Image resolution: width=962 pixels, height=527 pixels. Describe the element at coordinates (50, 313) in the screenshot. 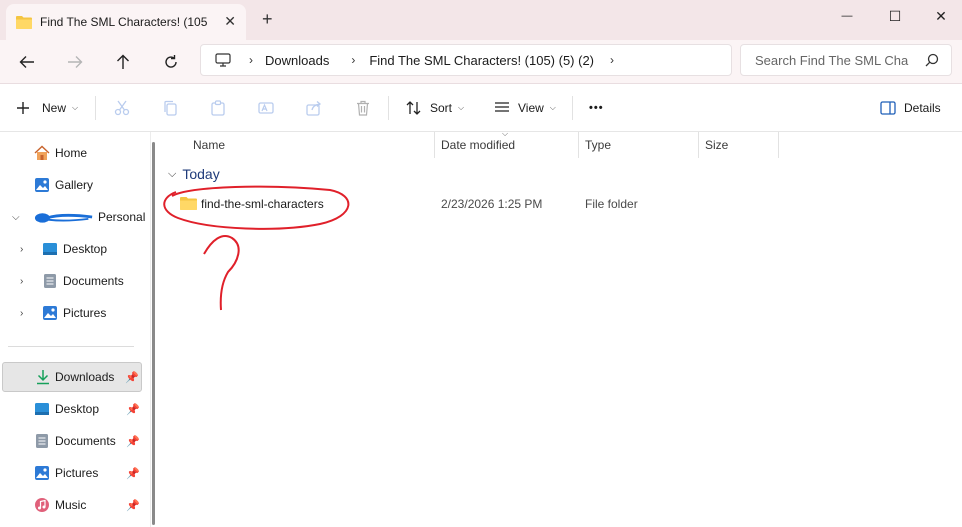

I see `pictures-icon` at that location.